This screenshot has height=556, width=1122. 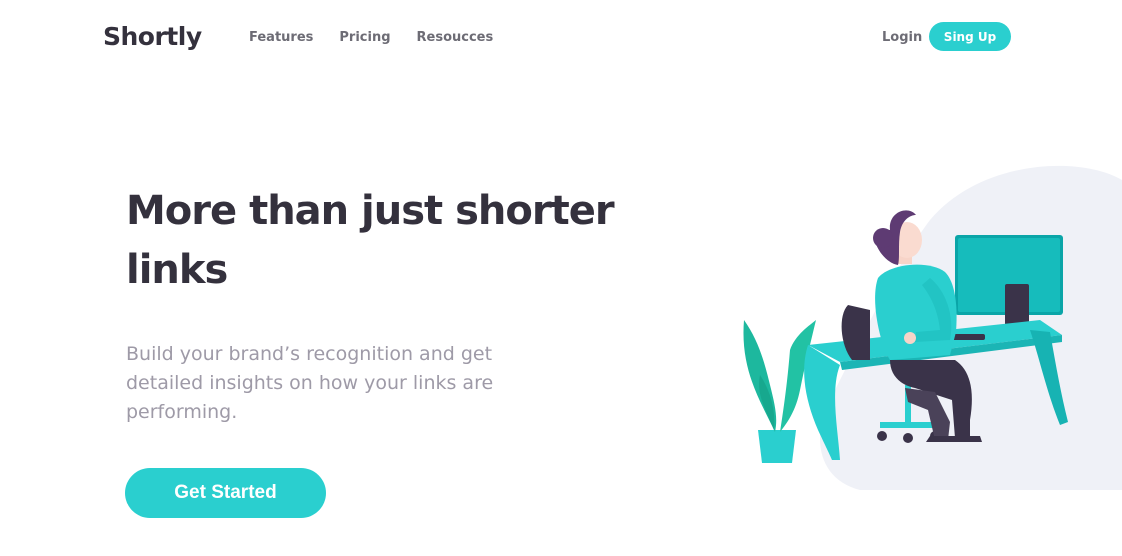 I want to click on site-logo: Shortly, so click(x=152, y=36).